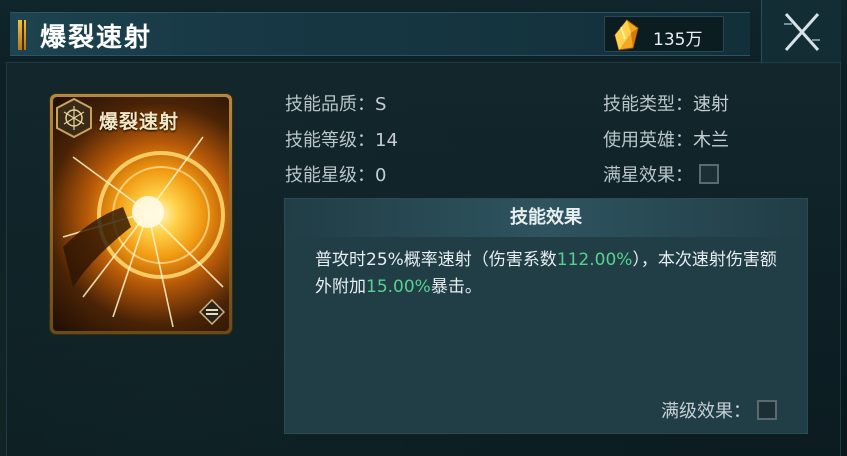 This screenshot has width=847, height=456. I want to click on rank-badge-icon, so click(212, 312).